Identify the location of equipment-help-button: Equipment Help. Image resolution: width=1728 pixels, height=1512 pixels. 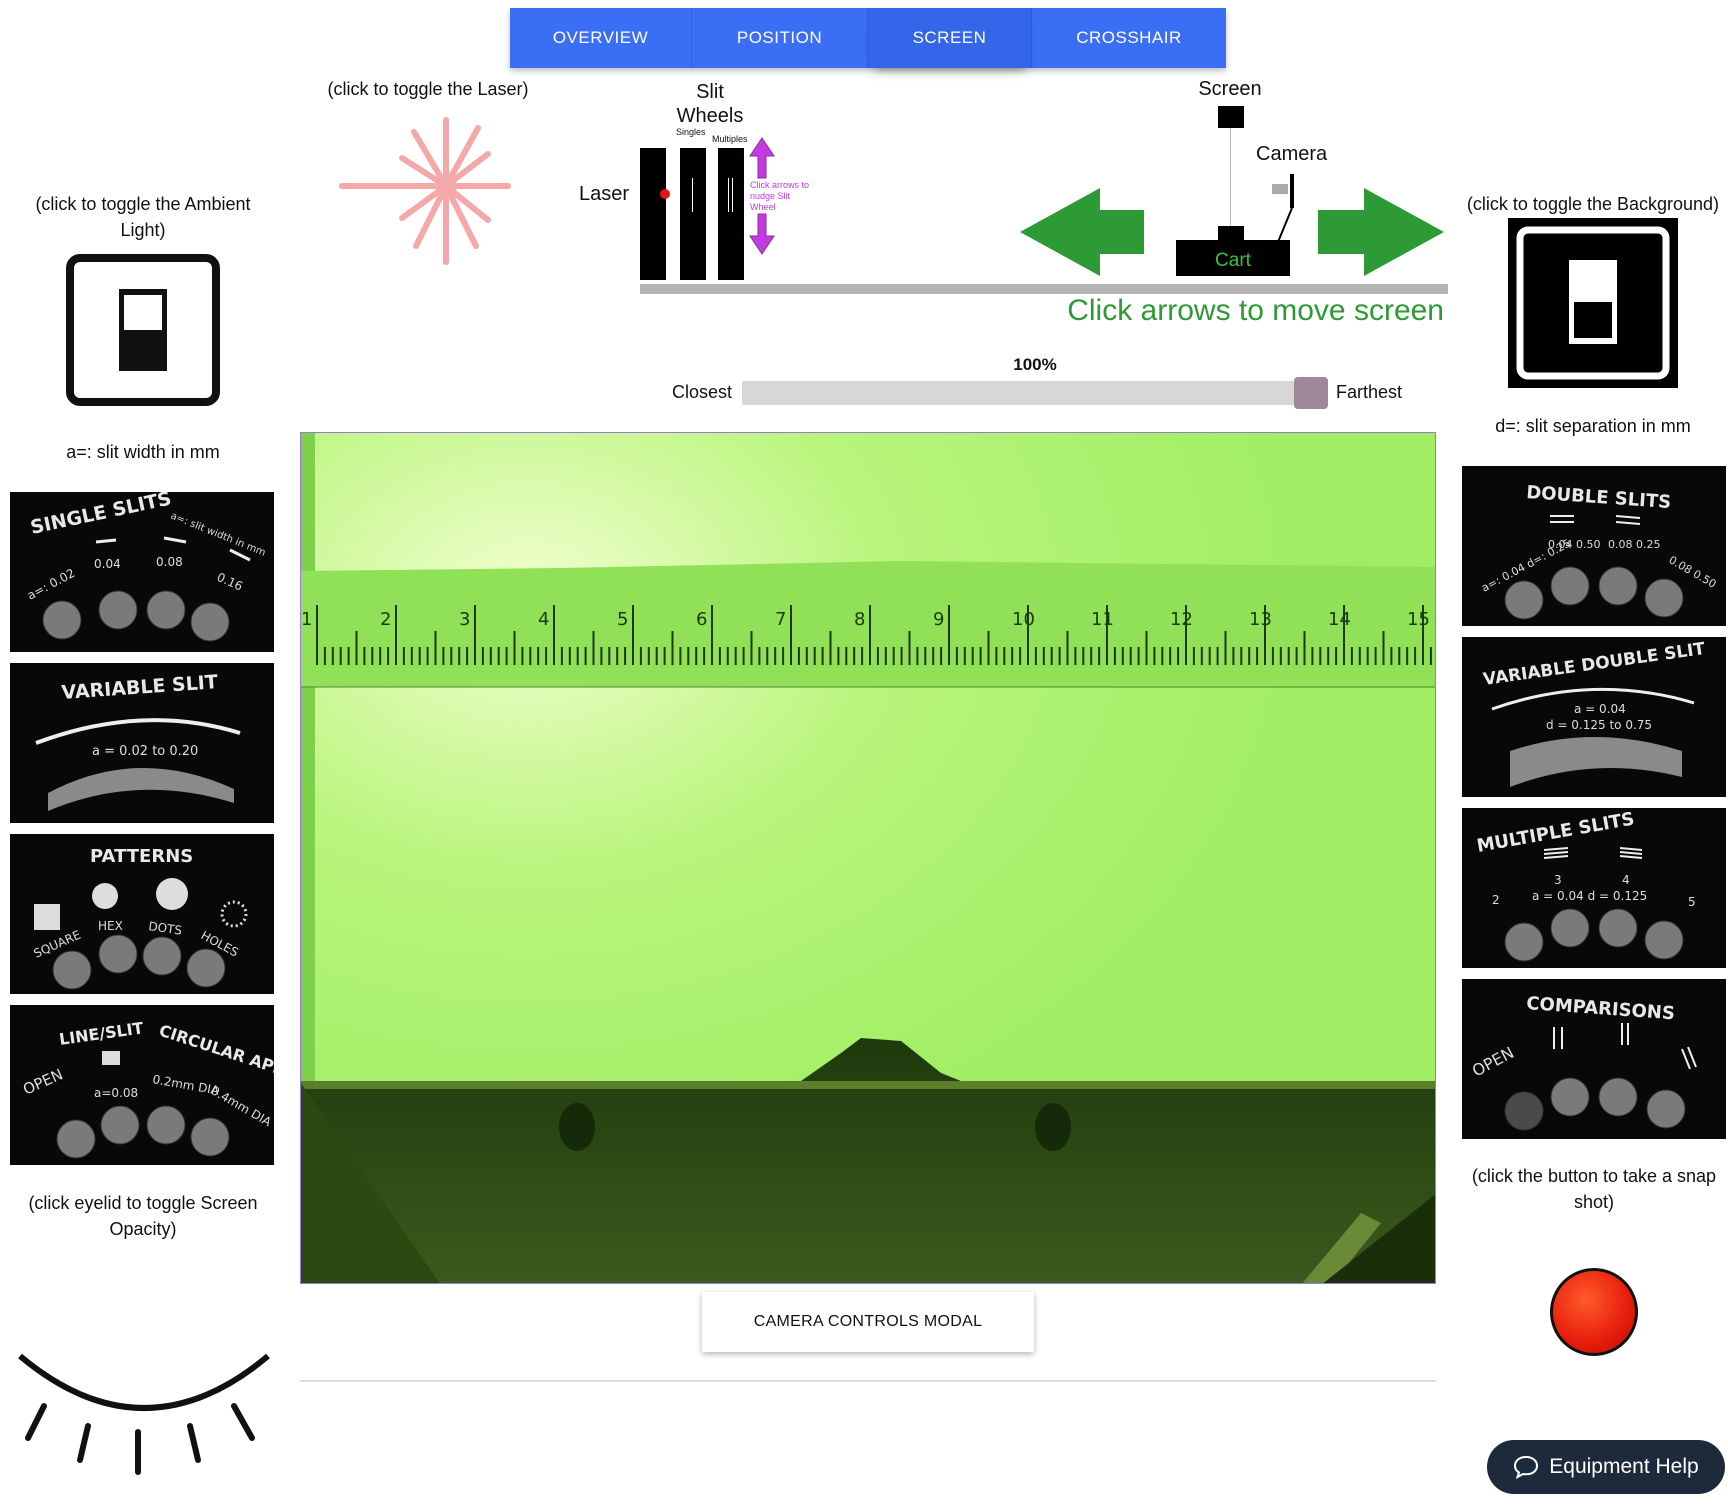
(1606, 1467).